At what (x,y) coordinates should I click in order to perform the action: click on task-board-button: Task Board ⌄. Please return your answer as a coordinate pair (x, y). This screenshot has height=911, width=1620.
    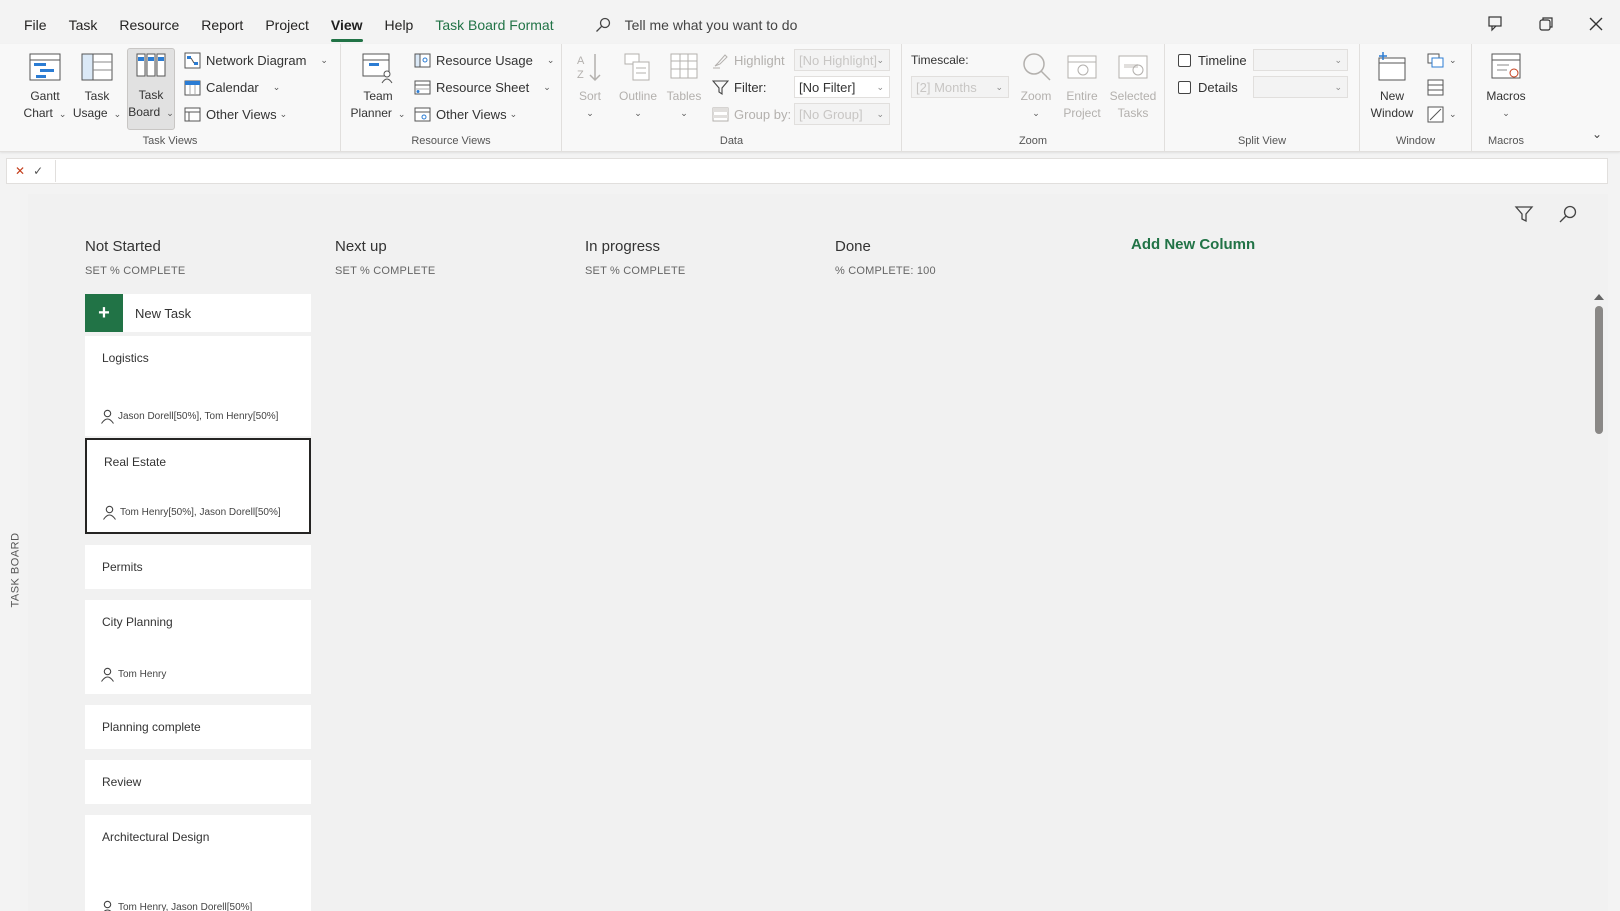
    Looking at the image, I should click on (151, 89).